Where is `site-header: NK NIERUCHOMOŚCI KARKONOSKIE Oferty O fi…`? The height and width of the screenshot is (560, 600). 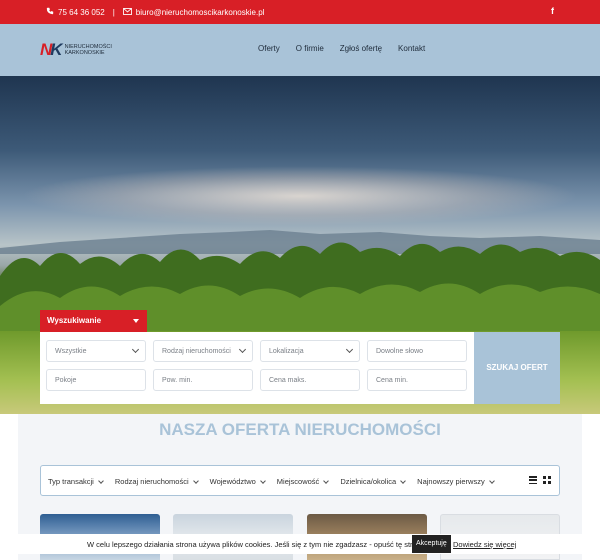 site-header: NK NIERUCHOMOŚCI KARKONOSKIE Oferty O fi… is located at coordinates (300, 50).